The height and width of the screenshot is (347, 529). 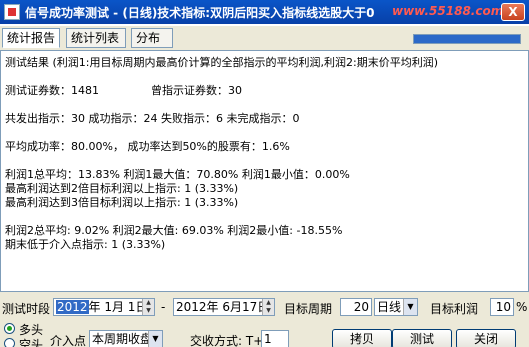 What do you see at coordinates (148, 307) in the screenshot?
I see `start-date-spinner: ▲ ▼` at bounding box center [148, 307].